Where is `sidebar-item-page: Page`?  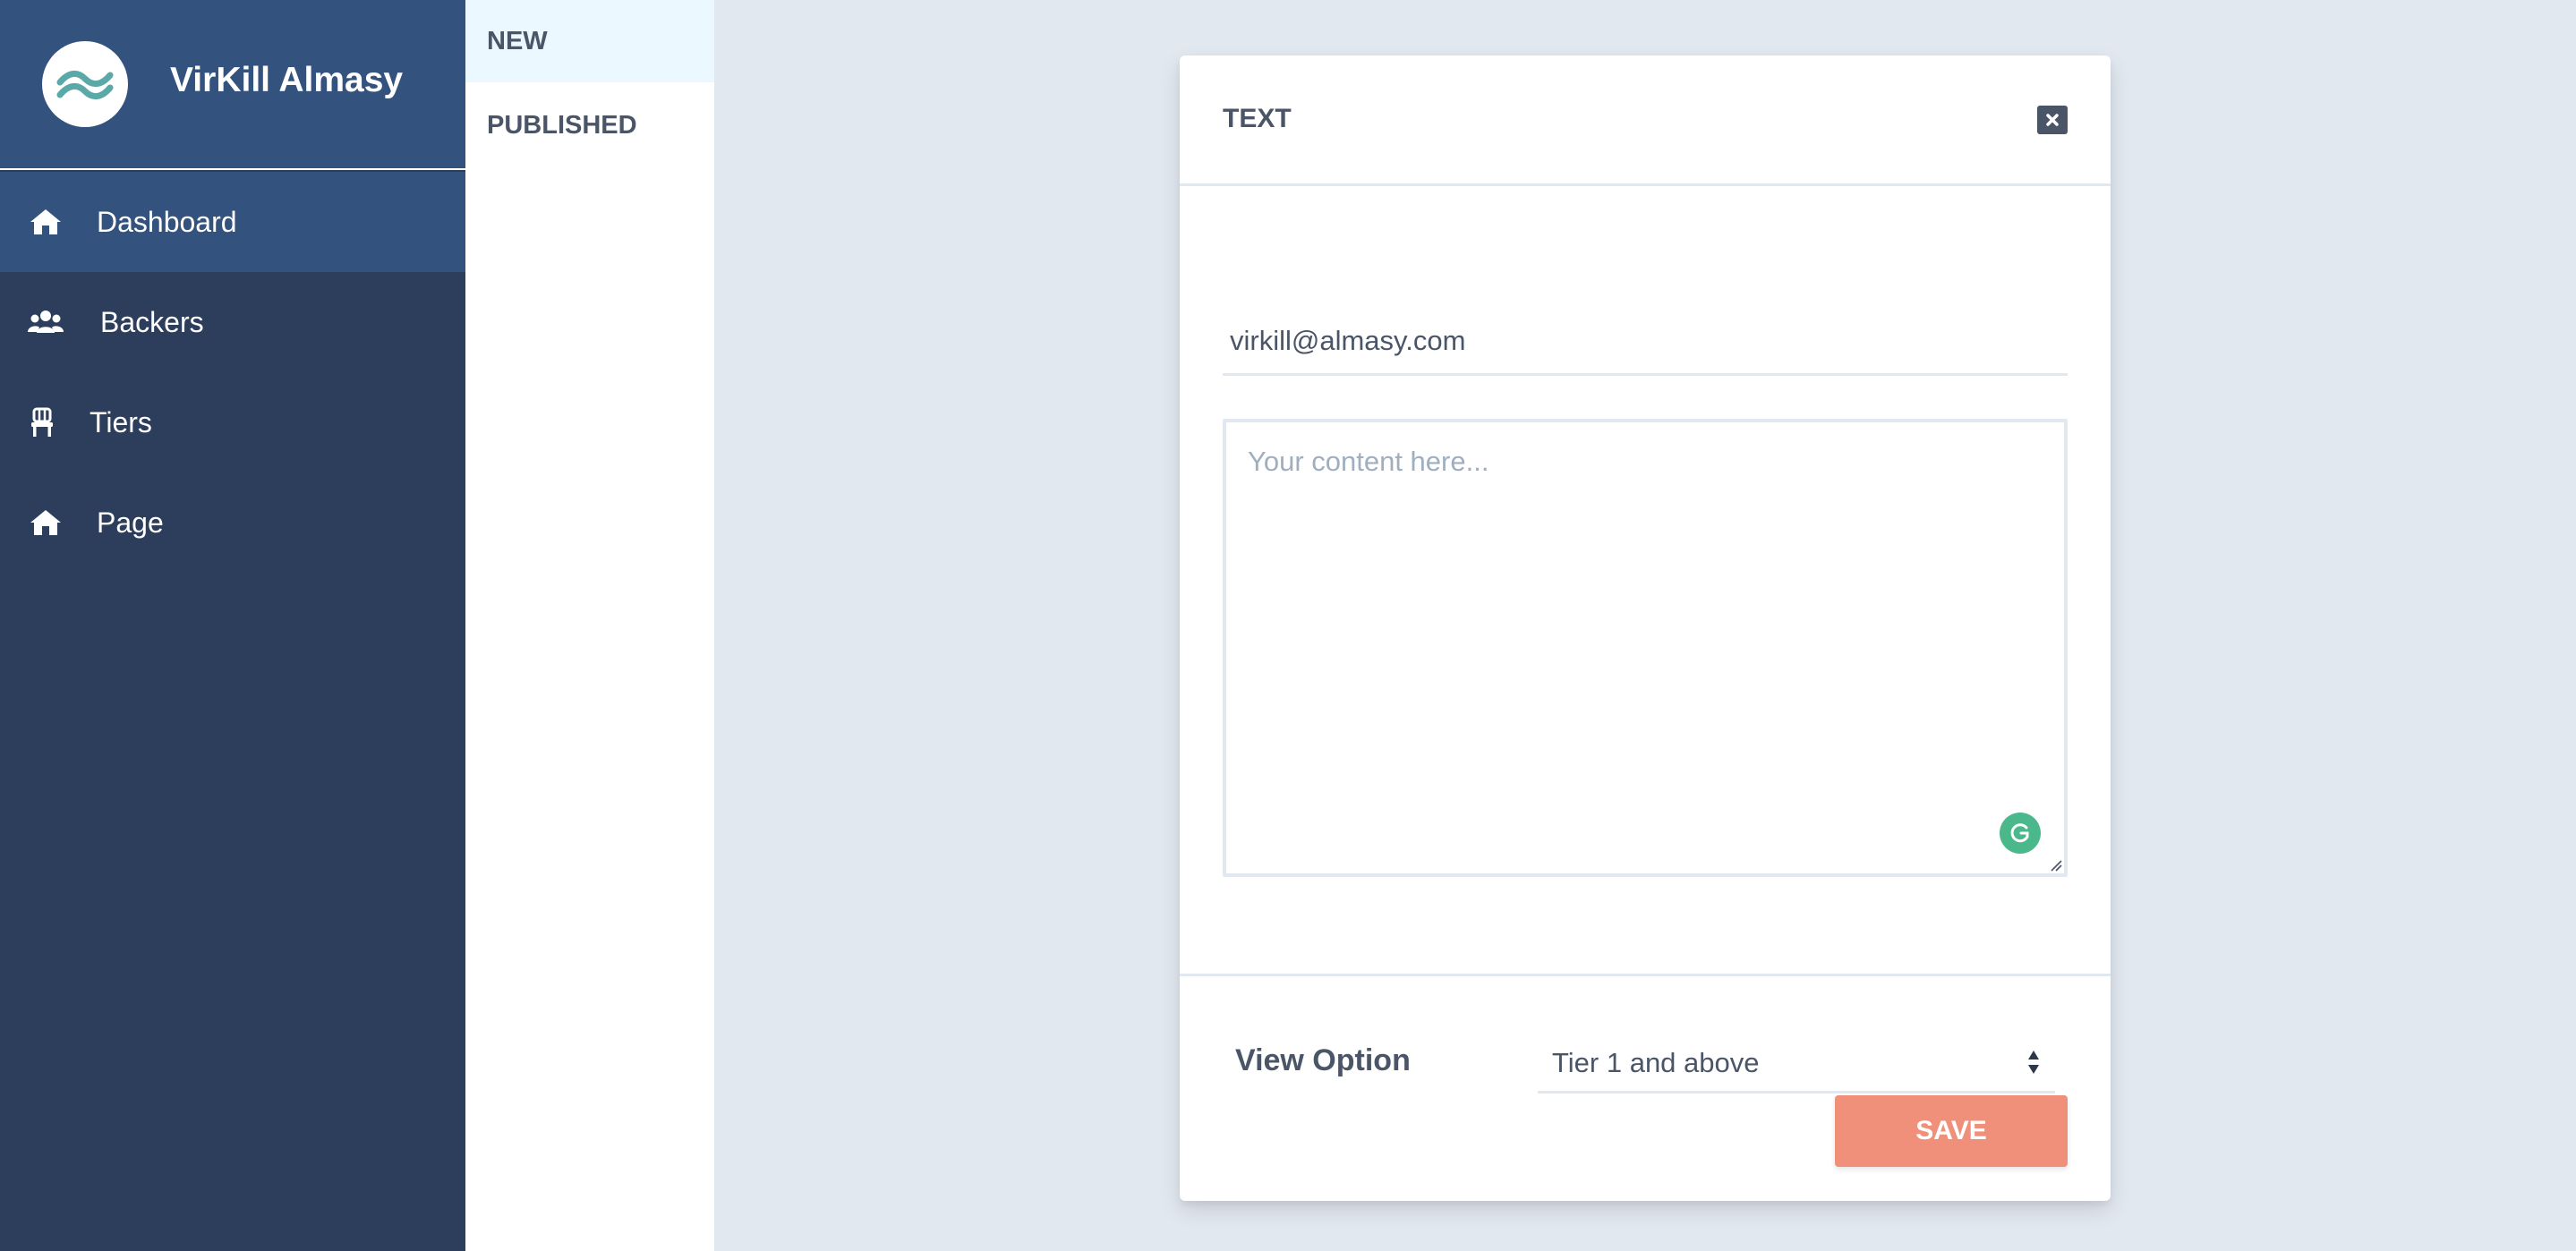 sidebar-item-page: Page is located at coordinates (232, 522).